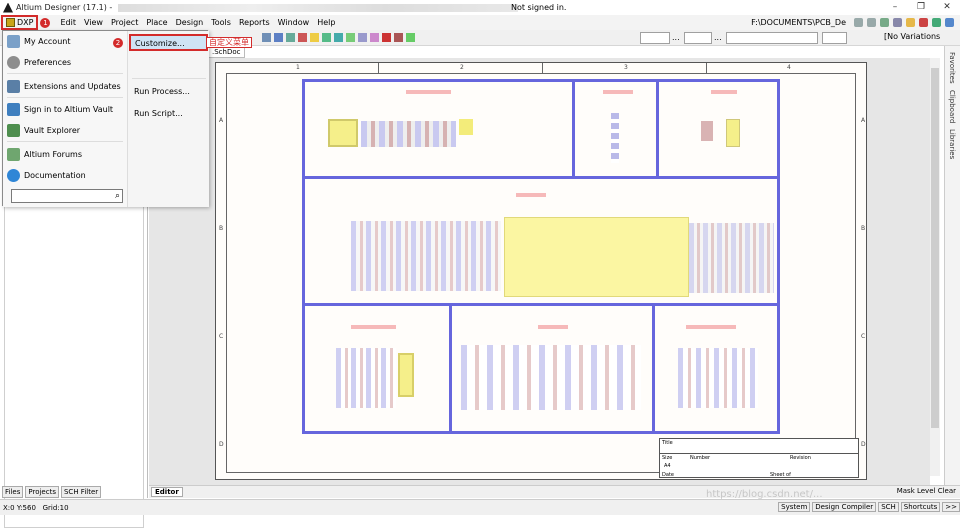  Describe the element at coordinates (67, 196) in the screenshot. I see `menu-search-input: ⌕` at that location.